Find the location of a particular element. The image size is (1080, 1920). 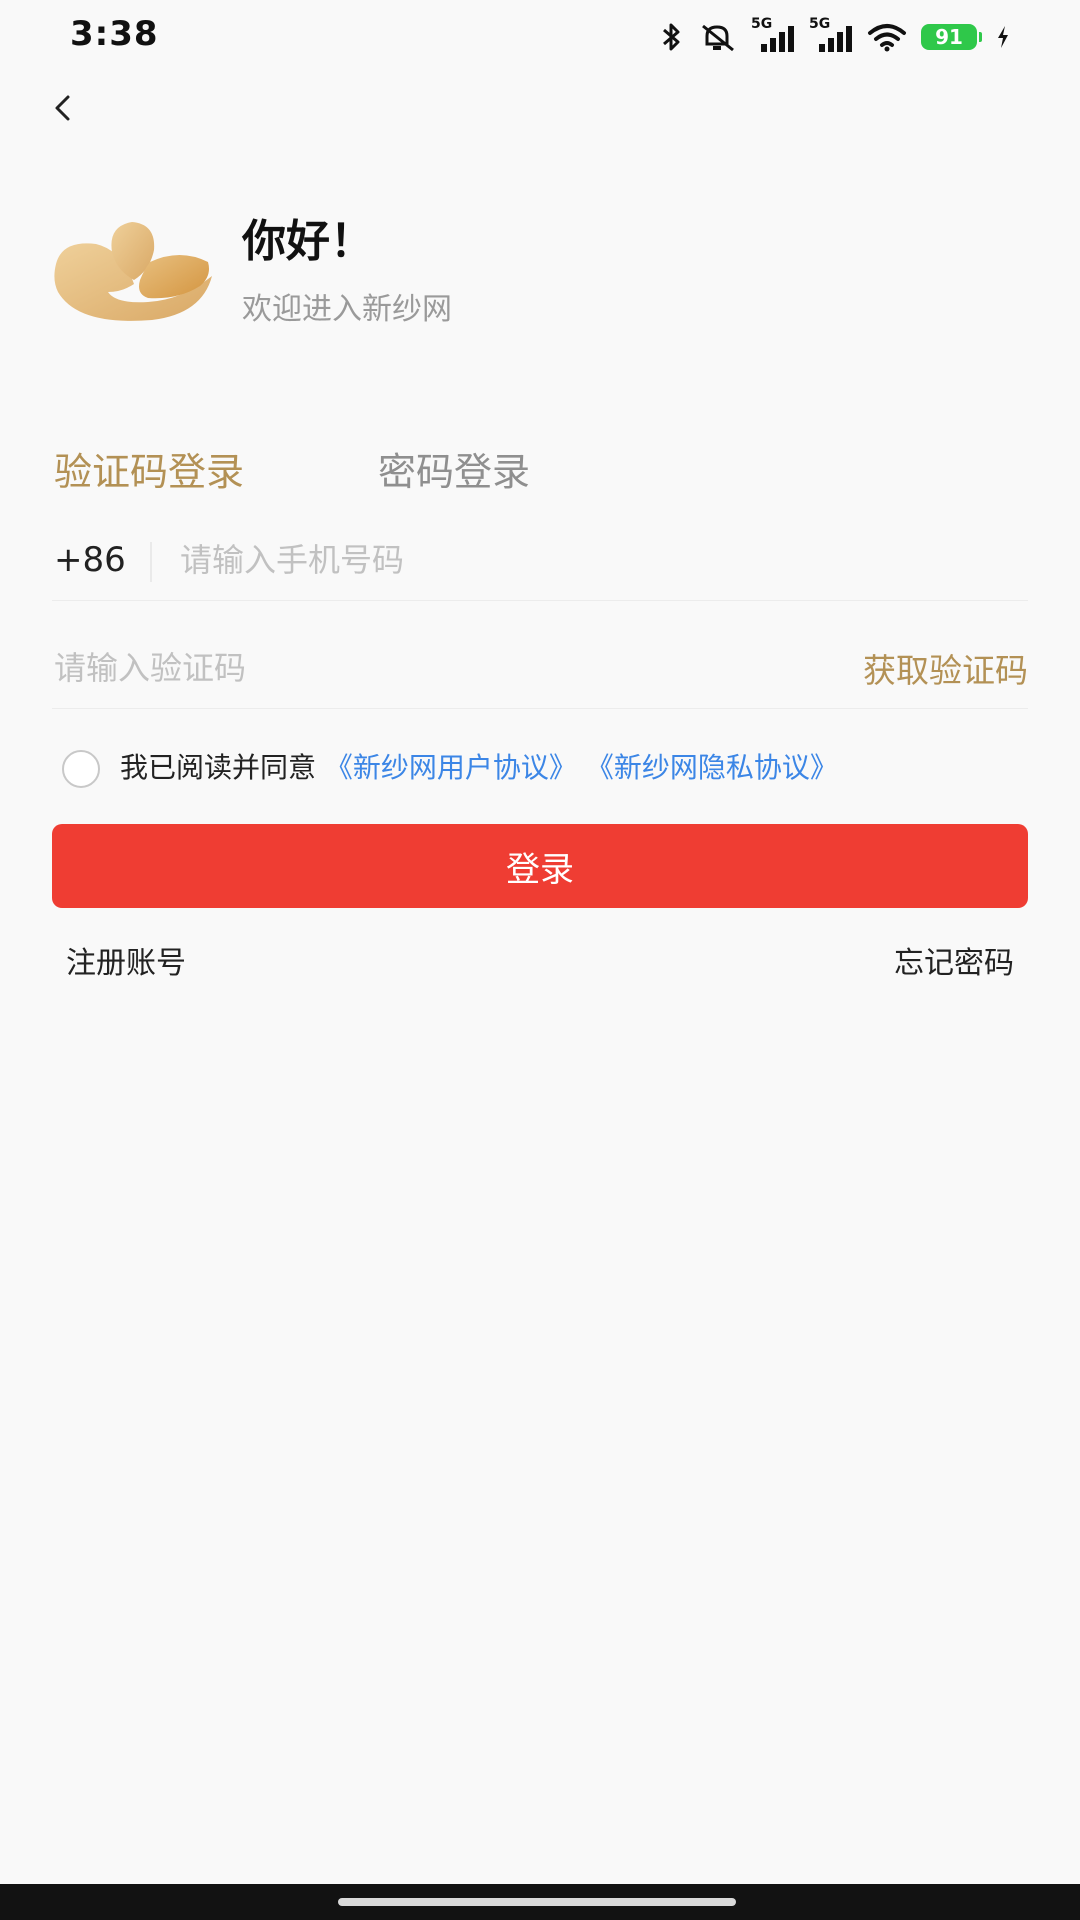

get-code-button: 获取验证码 is located at coordinates (945, 668).